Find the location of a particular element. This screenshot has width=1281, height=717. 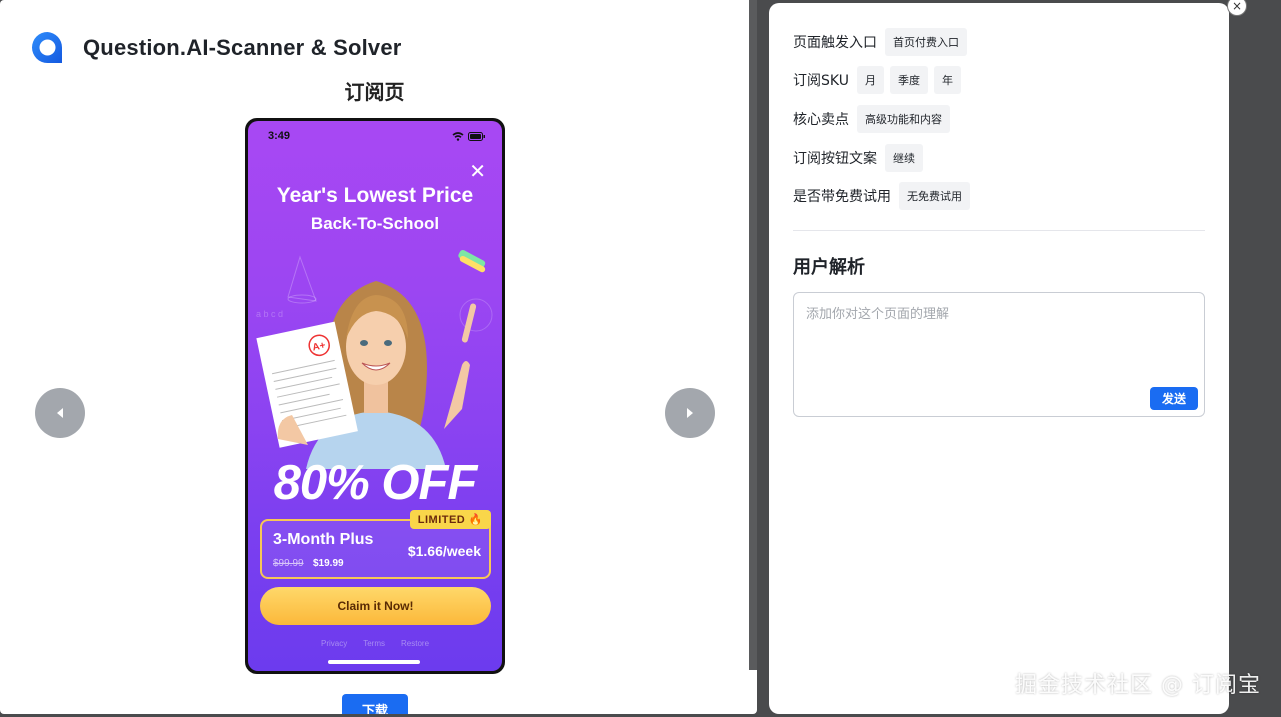

prev-screenshot-button is located at coordinates (60, 413).